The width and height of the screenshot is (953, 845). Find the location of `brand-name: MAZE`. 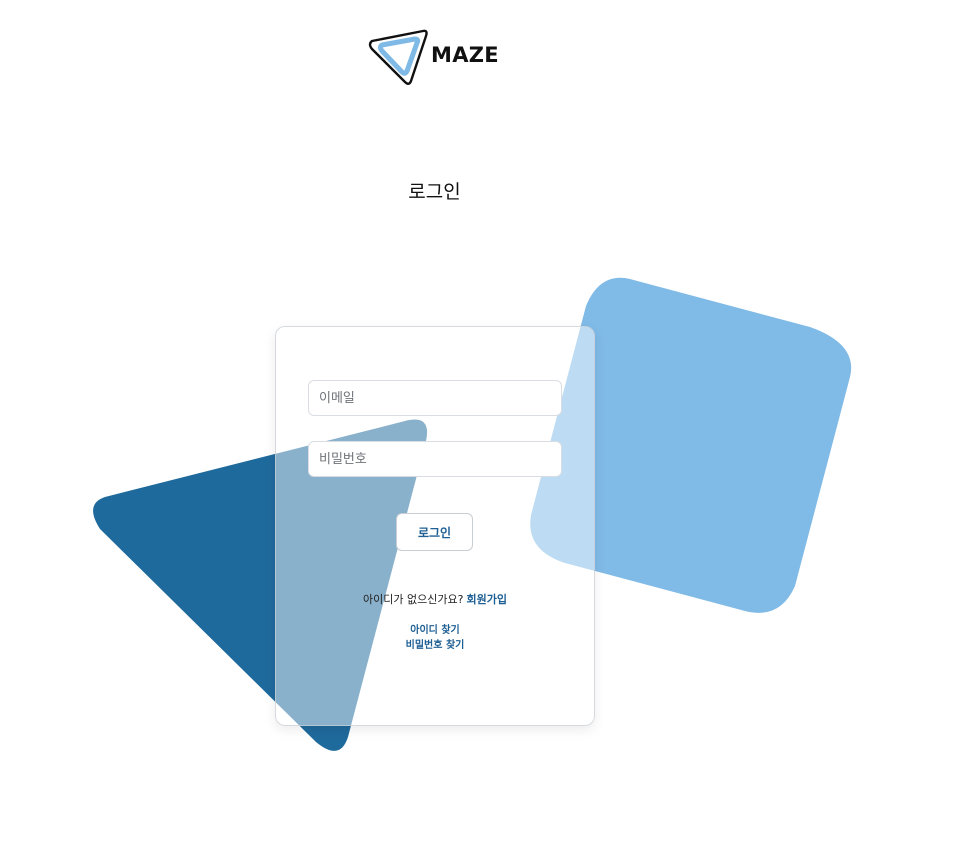

brand-name: MAZE is located at coordinates (465, 55).